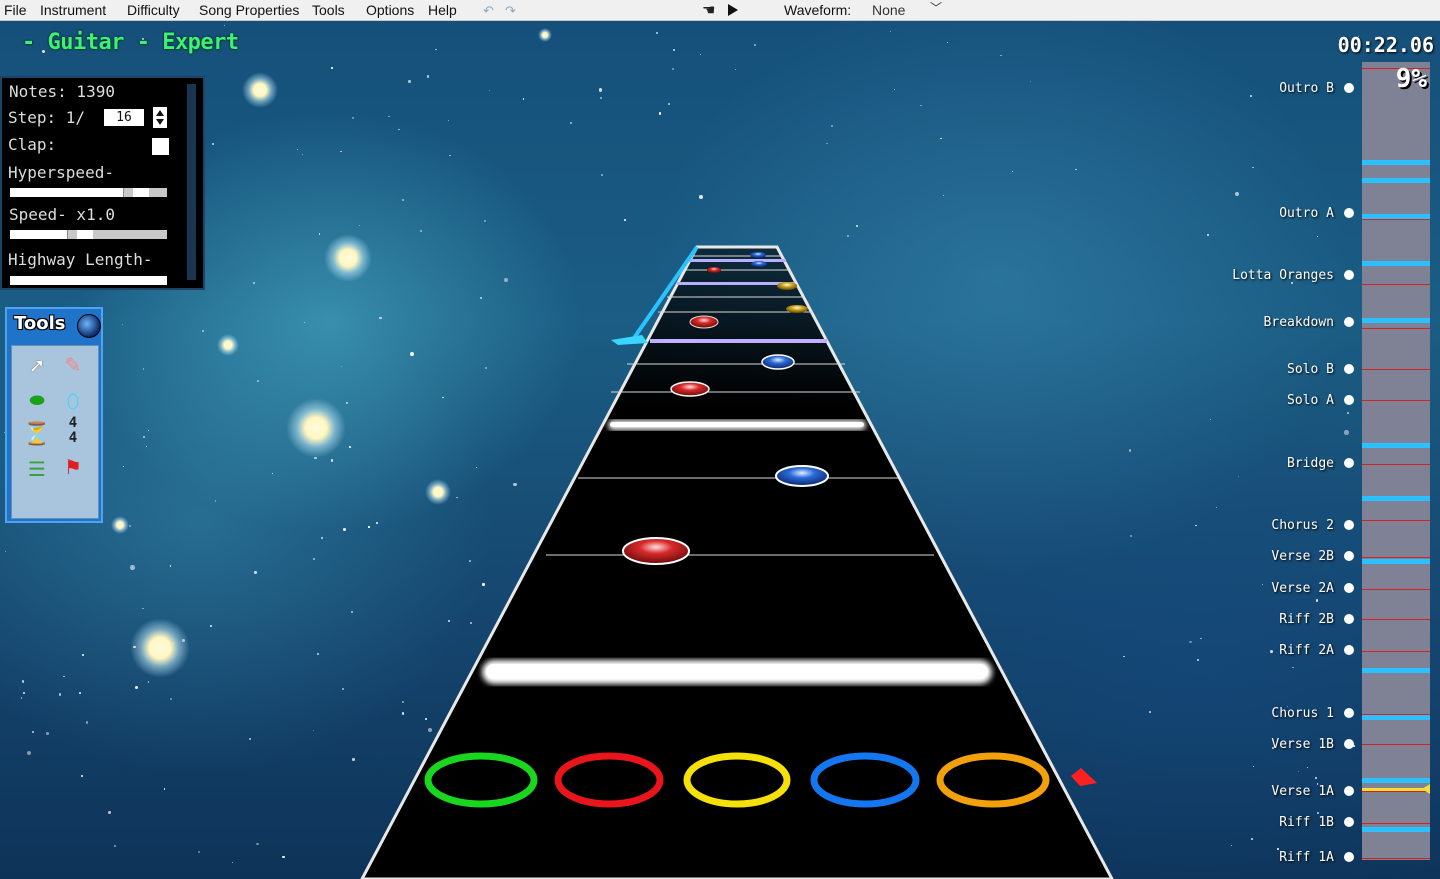 This screenshot has width=1440, height=879. Describe the element at coordinates (1254, 791) in the screenshot. I see `section-label: Verse 1A` at that location.